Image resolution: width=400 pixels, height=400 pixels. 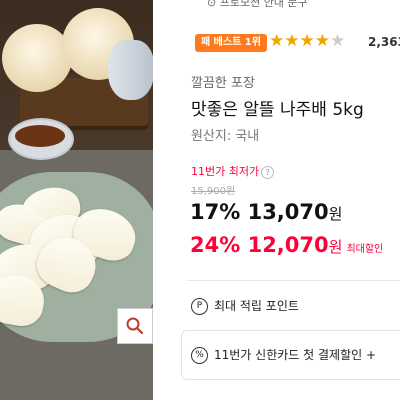 What do you see at coordinates (295, 355) in the screenshot?
I see `card-benefit-label: 11번가 신한카드 첫 결제할인 +` at bounding box center [295, 355].